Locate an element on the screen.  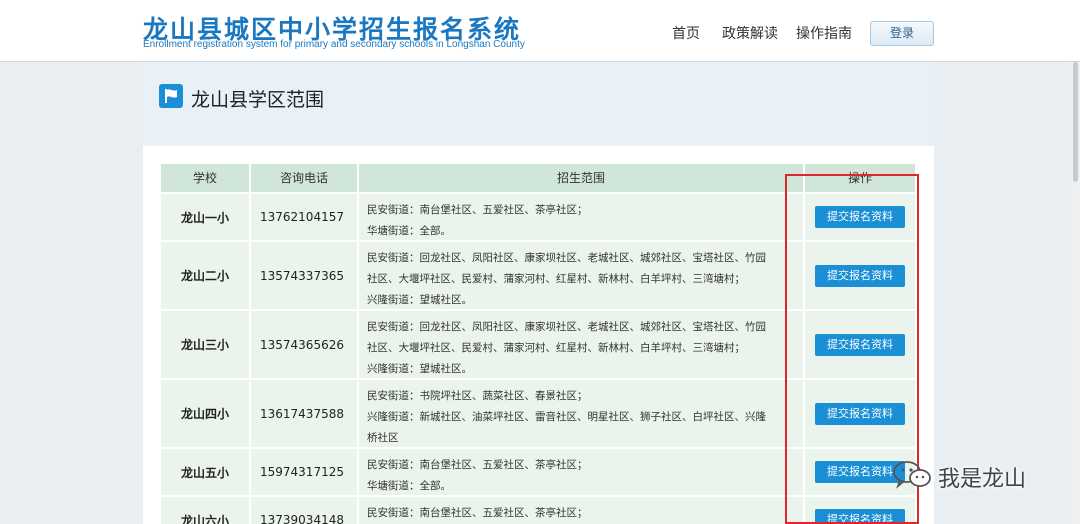
nav-policy-link: 政策解读 is located at coordinates (750, 33).